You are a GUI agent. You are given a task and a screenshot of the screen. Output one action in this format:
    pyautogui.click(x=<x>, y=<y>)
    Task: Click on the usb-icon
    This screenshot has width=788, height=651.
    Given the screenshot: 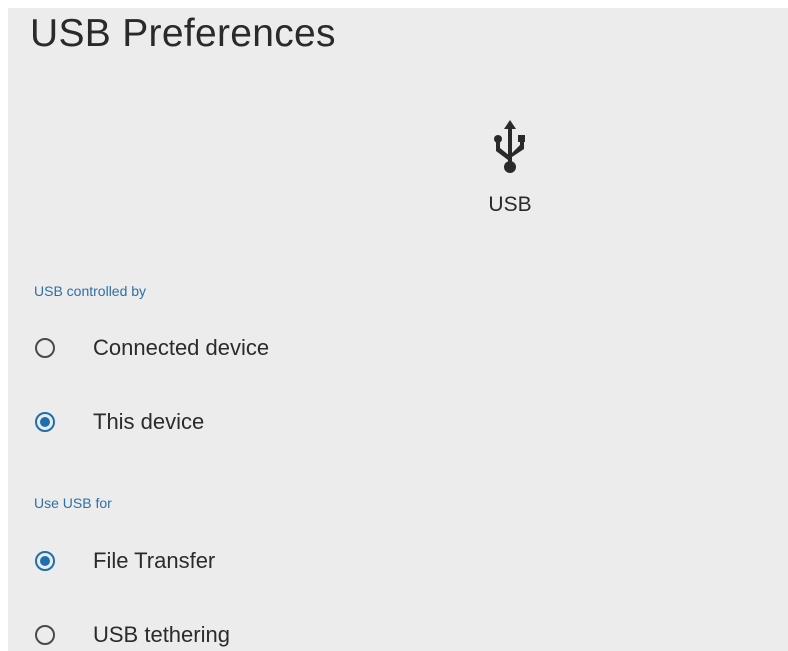 What is the action you would take?
    pyautogui.click(x=510, y=148)
    